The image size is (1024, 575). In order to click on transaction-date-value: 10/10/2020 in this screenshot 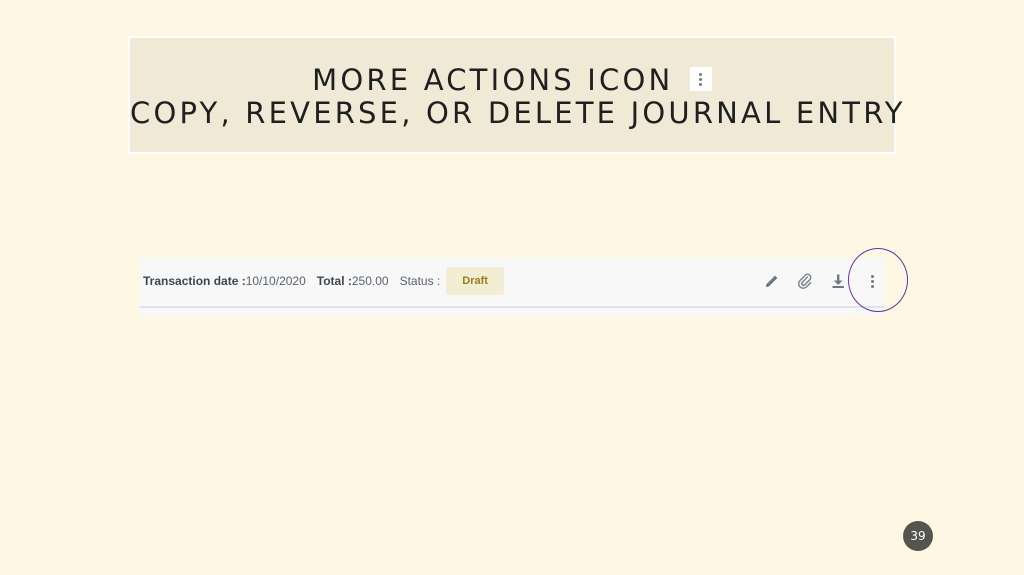, I will do `click(275, 281)`.